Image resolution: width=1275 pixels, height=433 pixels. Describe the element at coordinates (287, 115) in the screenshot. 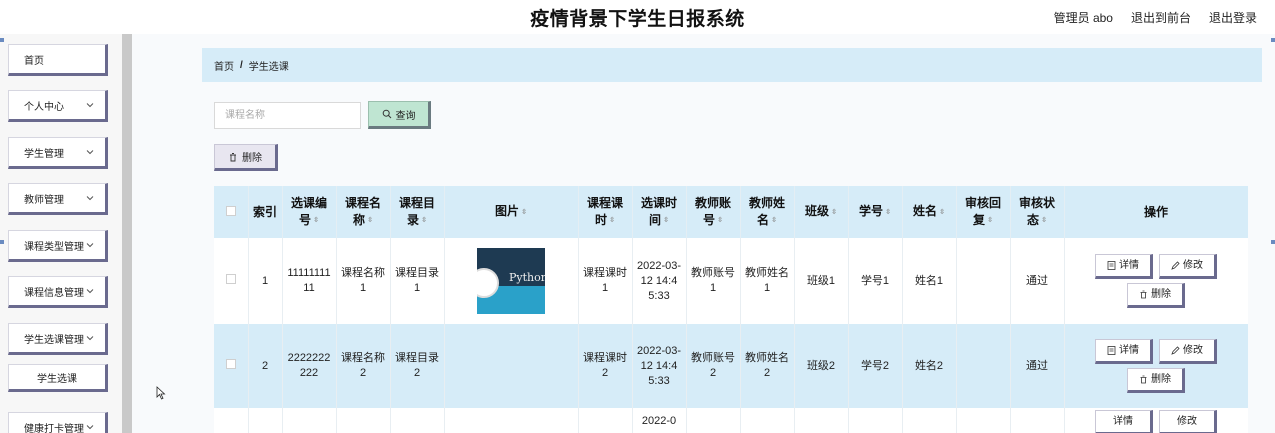

I see `course-name-search-input` at that location.